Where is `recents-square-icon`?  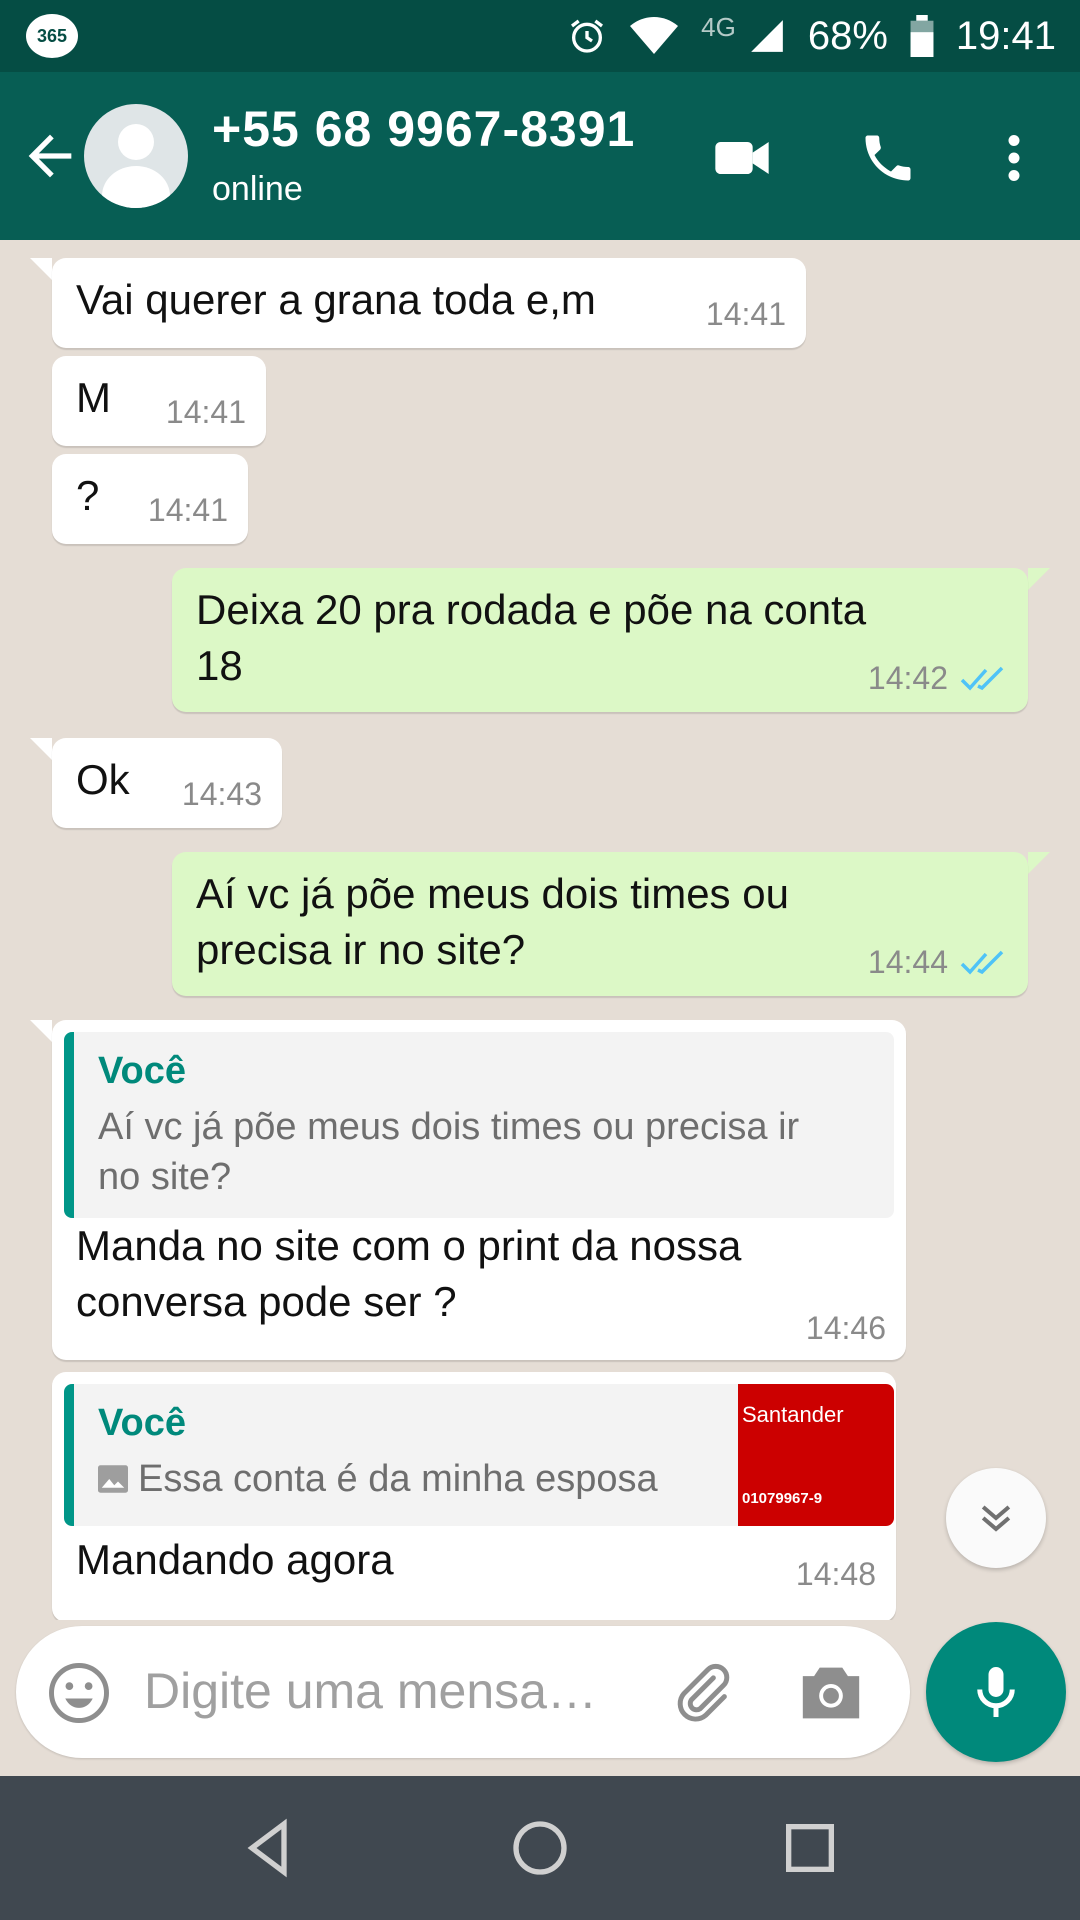 recents-square-icon is located at coordinates (810, 1848).